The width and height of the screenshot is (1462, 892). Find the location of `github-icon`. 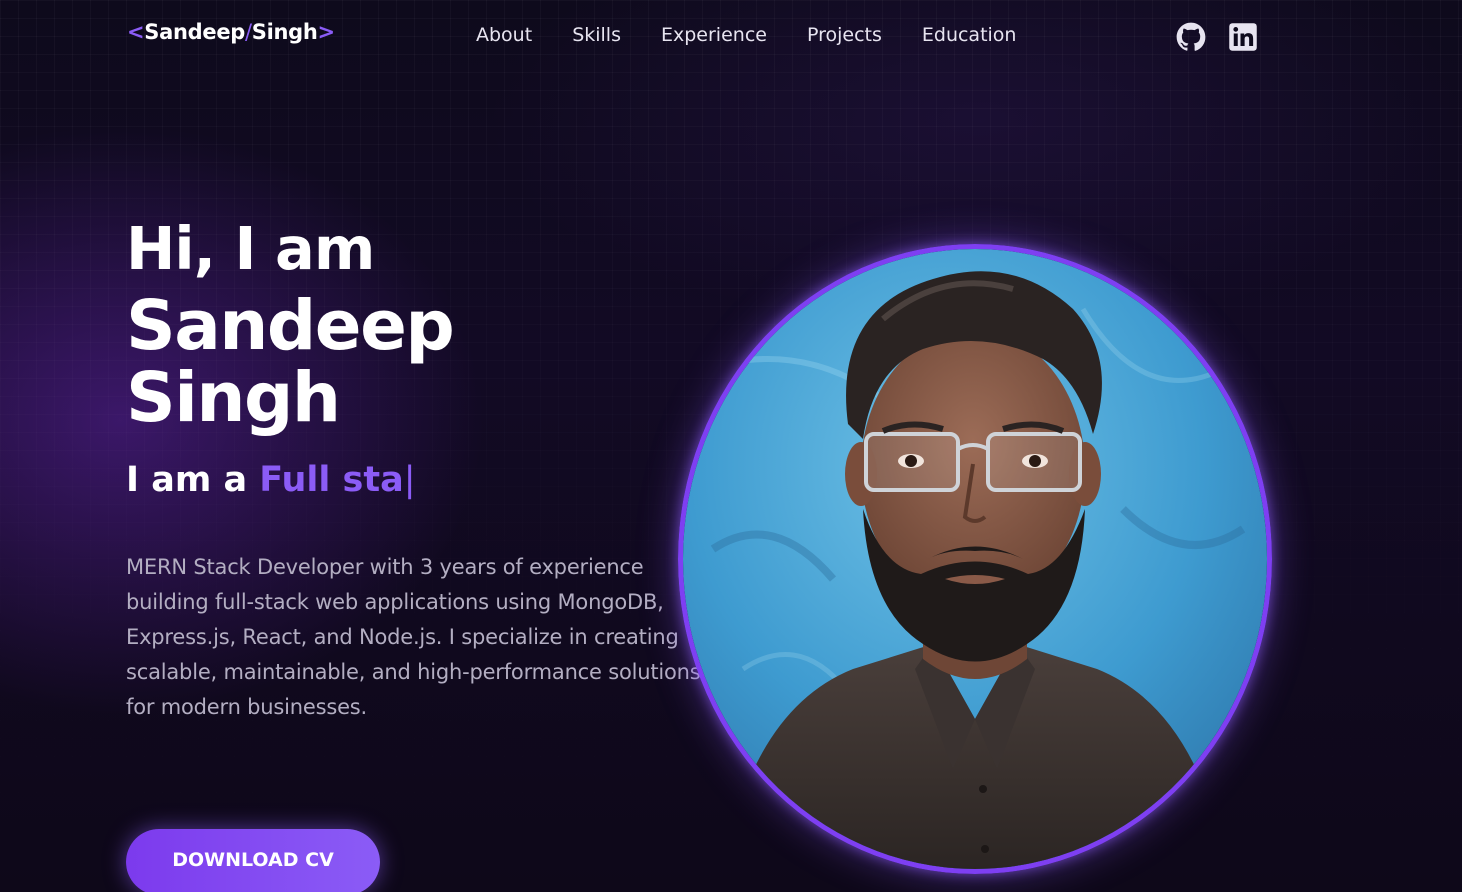

github-icon is located at coordinates (1191, 37).